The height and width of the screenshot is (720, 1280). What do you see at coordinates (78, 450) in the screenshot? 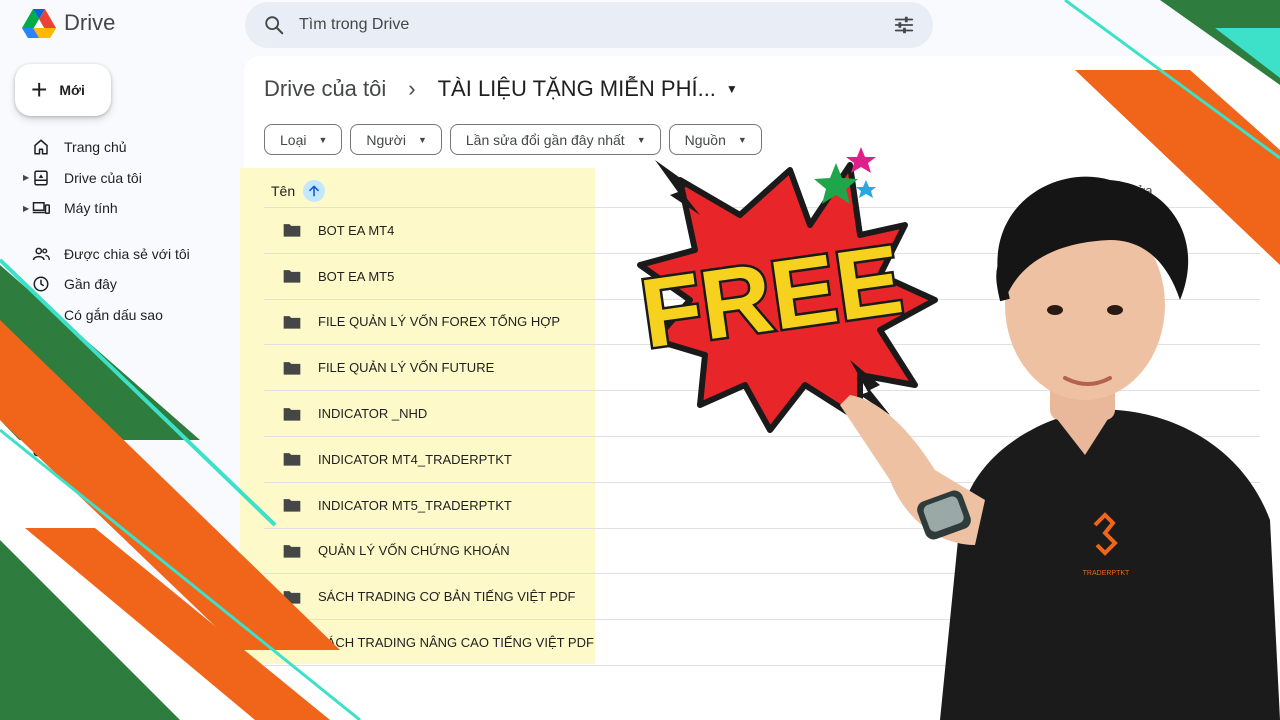
I see `sidebar-item-label: rong` at bounding box center [78, 450].